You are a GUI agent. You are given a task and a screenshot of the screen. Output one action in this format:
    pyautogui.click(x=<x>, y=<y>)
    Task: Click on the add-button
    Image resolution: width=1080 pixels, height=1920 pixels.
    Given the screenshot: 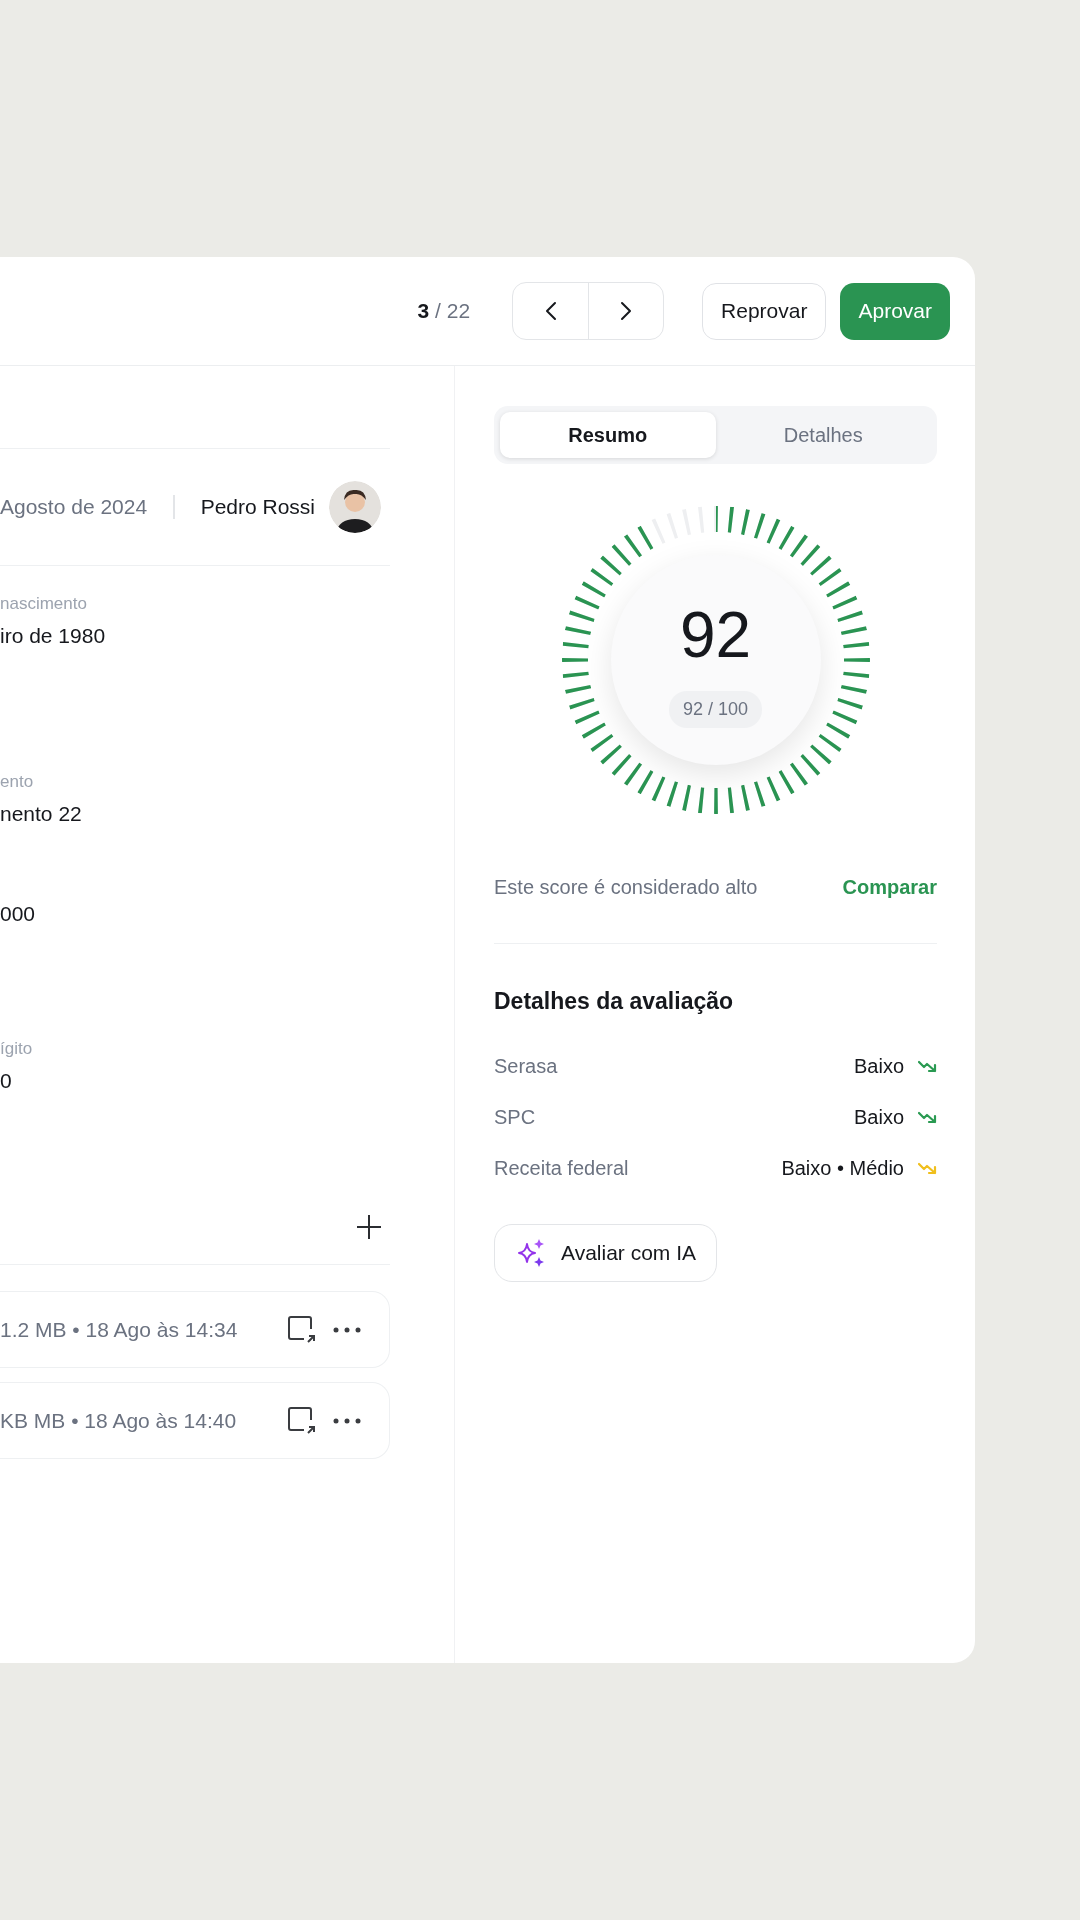 What is the action you would take?
    pyautogui.click(x=369, y=1227)
    